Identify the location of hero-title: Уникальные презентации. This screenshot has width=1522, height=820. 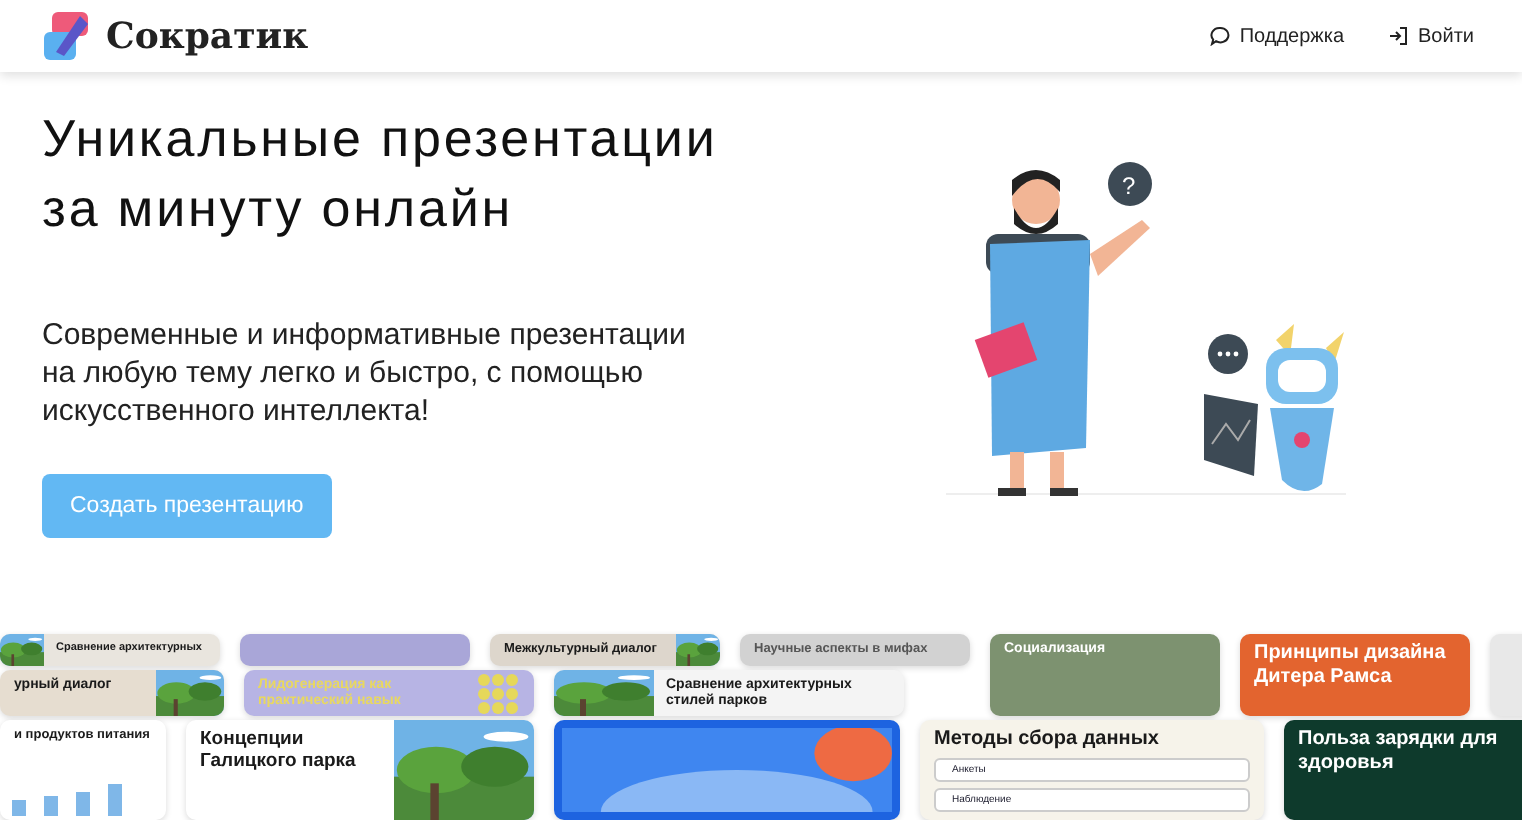
(381, 139).